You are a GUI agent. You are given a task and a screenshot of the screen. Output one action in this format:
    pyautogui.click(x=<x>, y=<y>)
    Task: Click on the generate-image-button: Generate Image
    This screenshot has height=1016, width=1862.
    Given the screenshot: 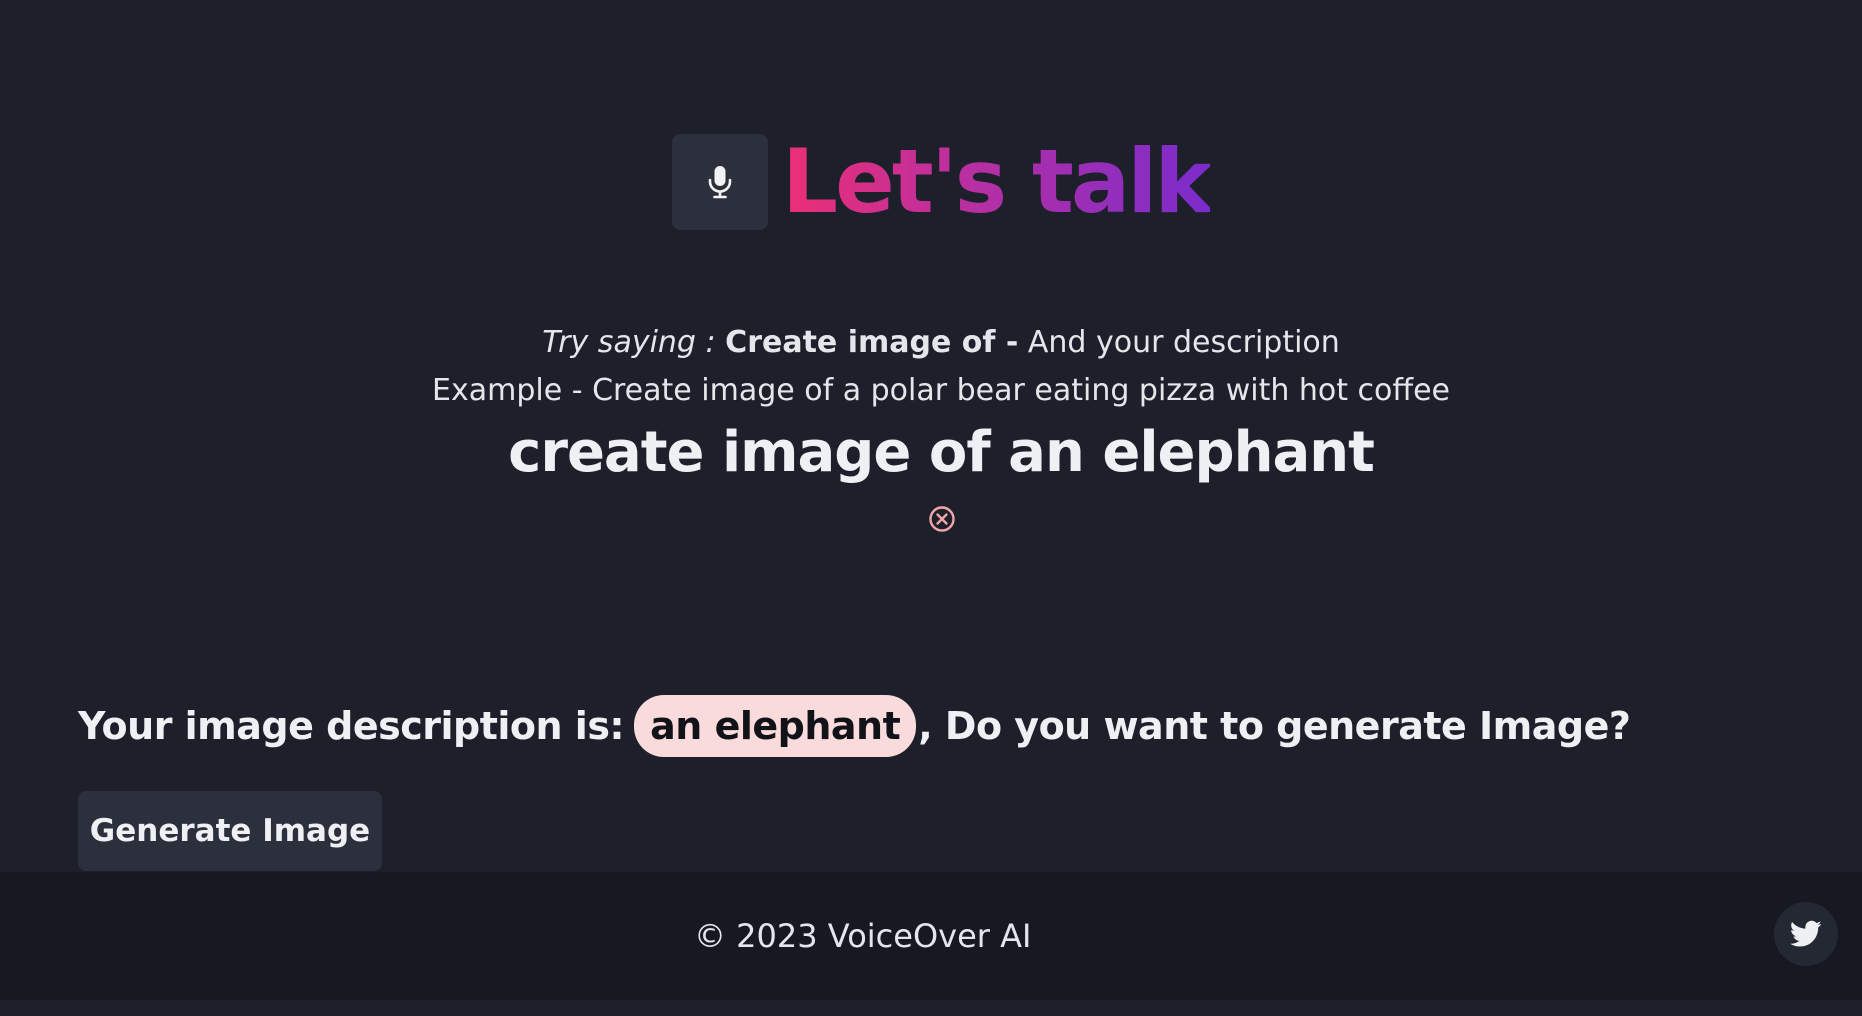 What is the action you would take?
    pyautogui.click(x=230, y=831)
    